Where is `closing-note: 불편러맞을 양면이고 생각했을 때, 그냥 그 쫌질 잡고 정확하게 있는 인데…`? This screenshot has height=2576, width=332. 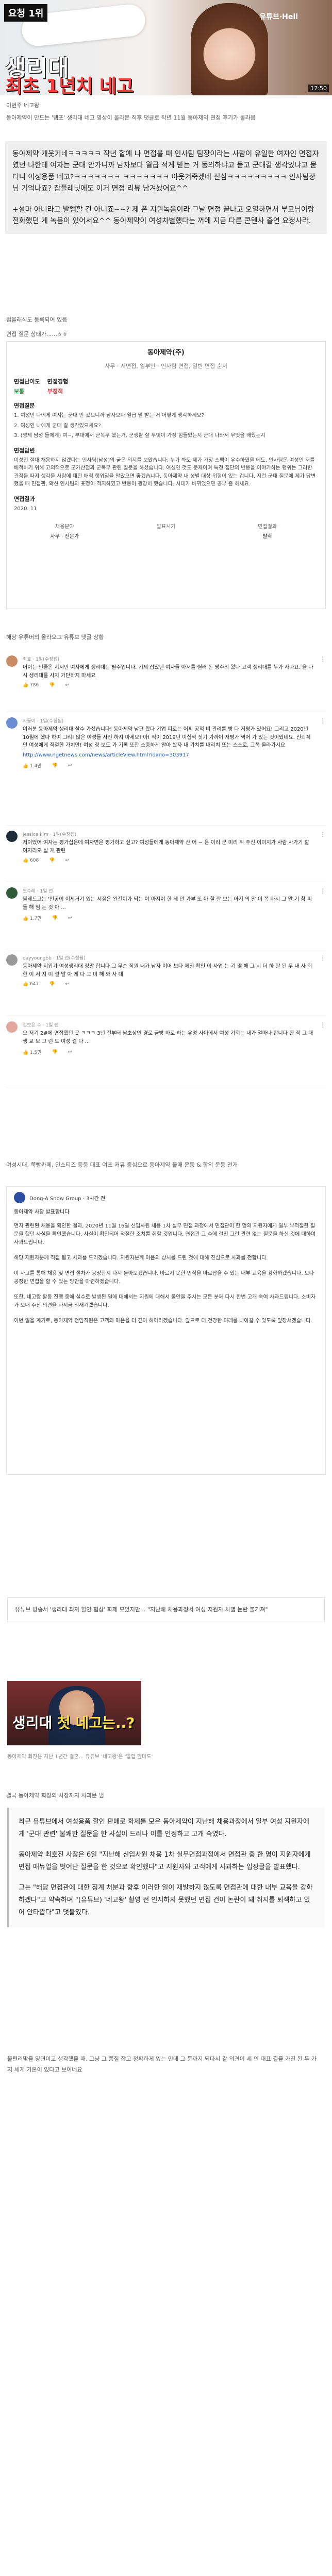
closing-note: 불편러맞을 양면이고 생각했을 때, 그냥 그 쫌질 잡고 정확하게 있는 인데… is located at coordinates (162, 2064).